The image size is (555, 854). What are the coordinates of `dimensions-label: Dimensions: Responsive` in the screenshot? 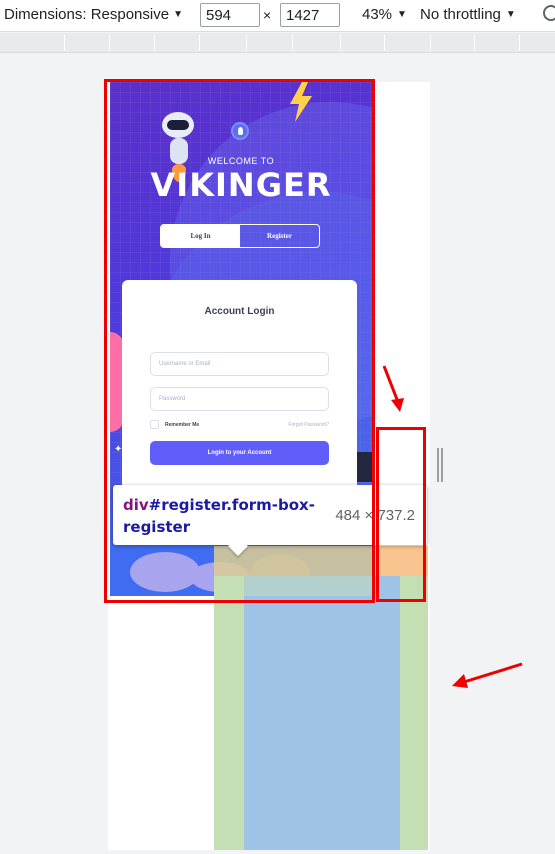 It's located at (87, 14).